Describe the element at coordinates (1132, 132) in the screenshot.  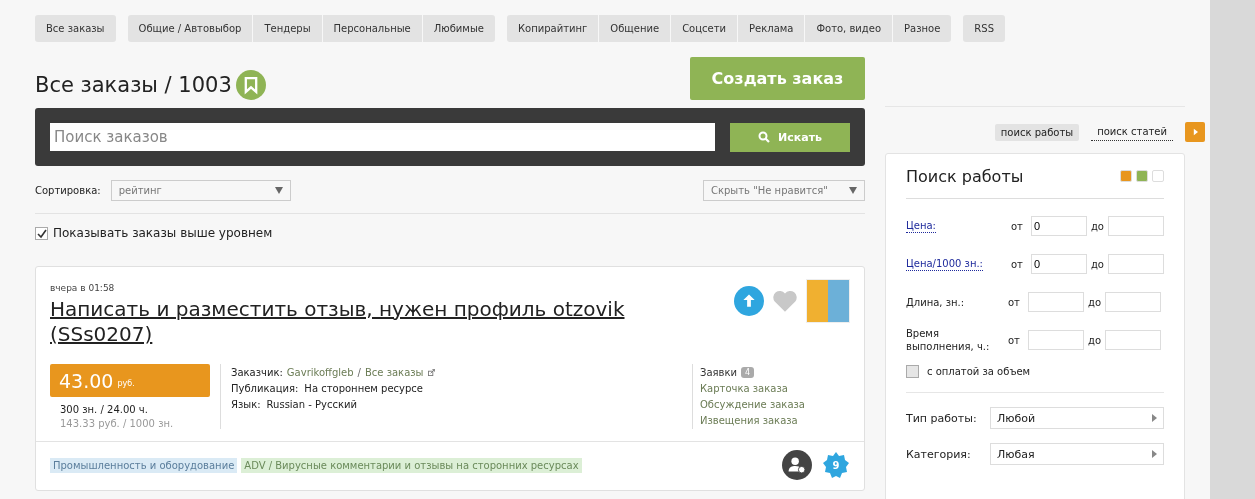
I see `search-mode-tab: поиск статей` at that location.